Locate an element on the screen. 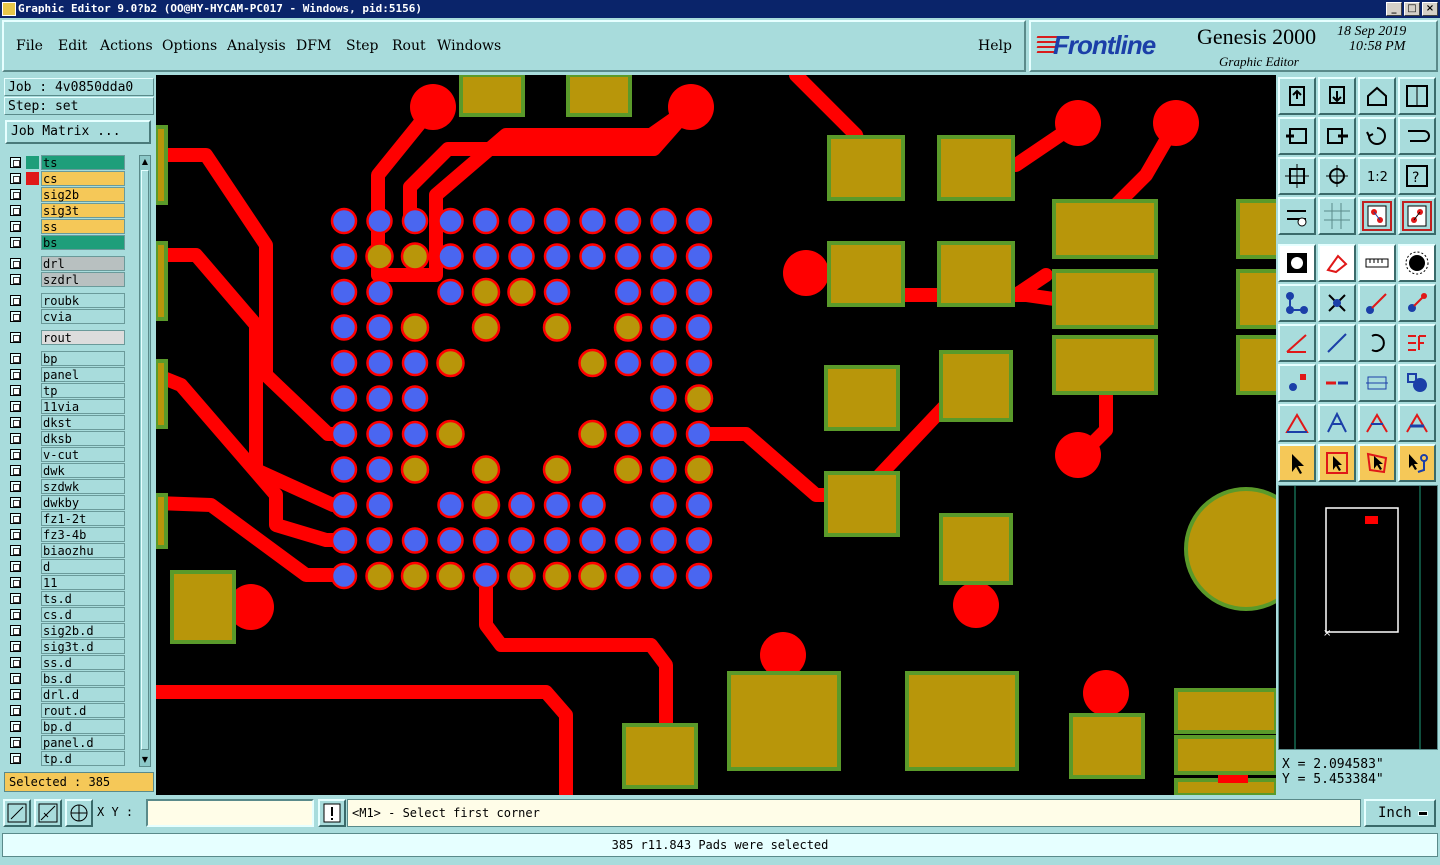 Image resolution: width=1440 pixels, height=865 pixels. layer-row-dwk: dwk is located at coordinates (66, 470).